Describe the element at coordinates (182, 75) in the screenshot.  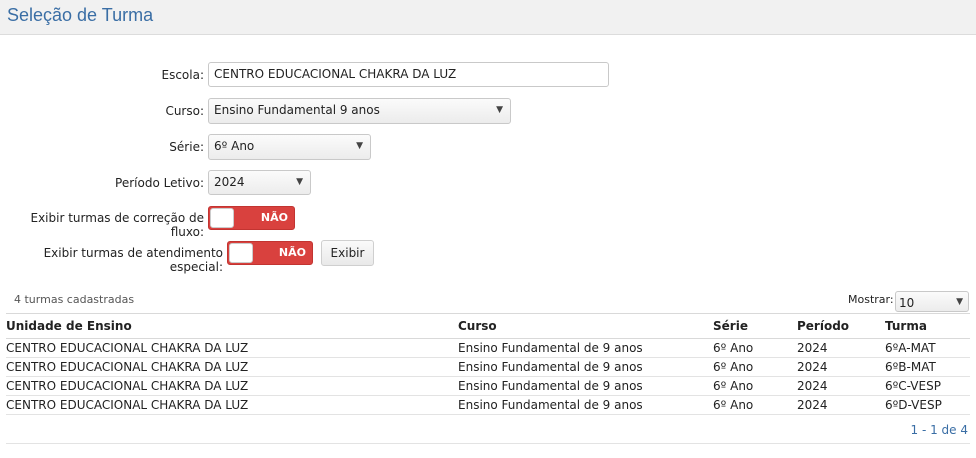
I see `escola-label: Escola:` at that location.